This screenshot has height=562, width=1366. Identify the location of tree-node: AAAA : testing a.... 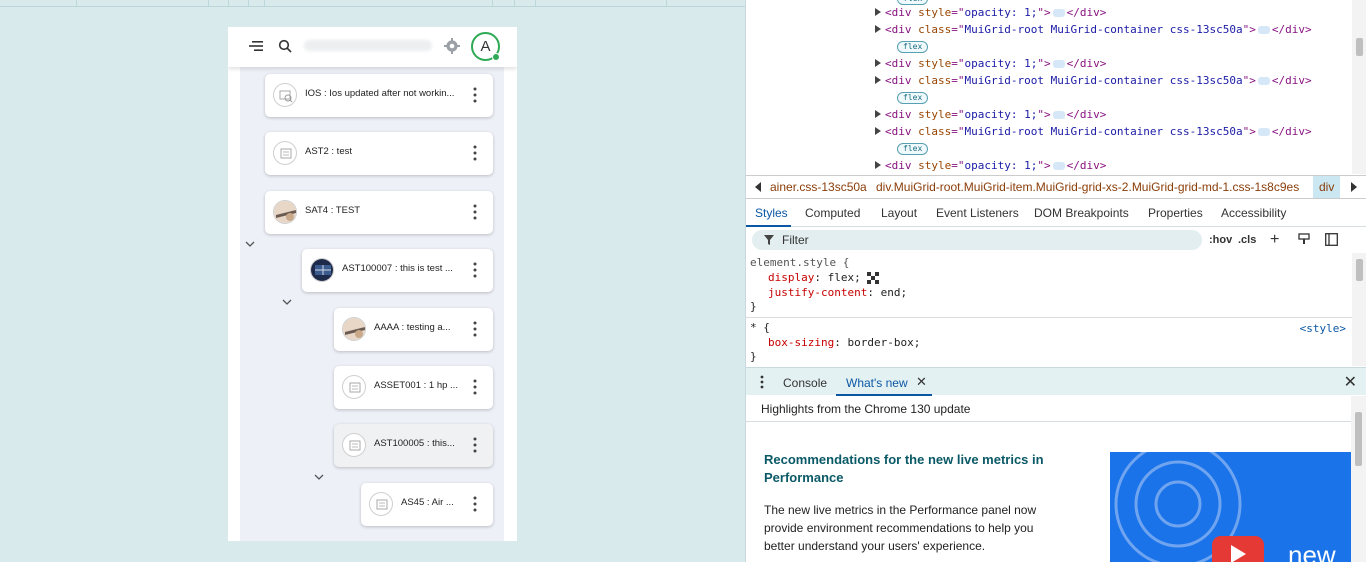
(413, 329).